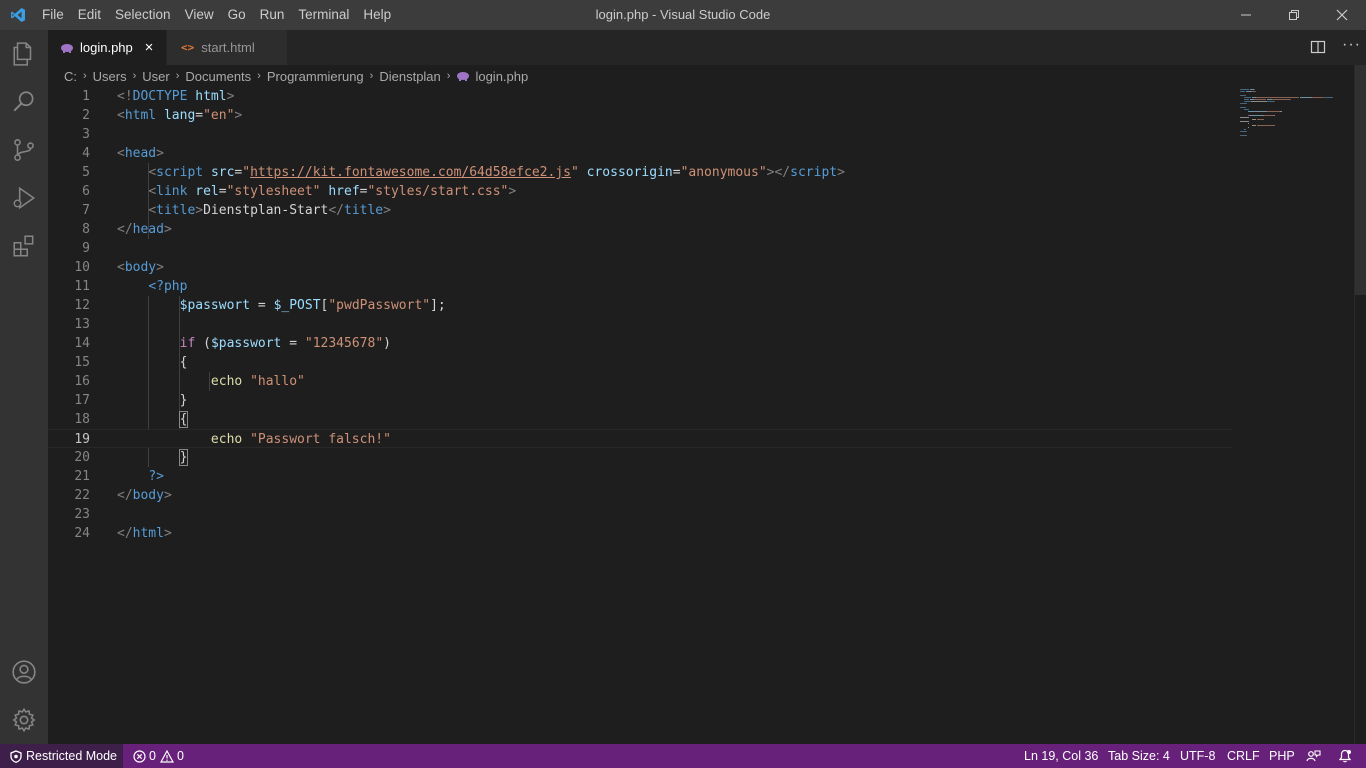 Image resolution: width=1366 pixels, height=768 pixels. I want to click on window-controls, so click(1294, 15).